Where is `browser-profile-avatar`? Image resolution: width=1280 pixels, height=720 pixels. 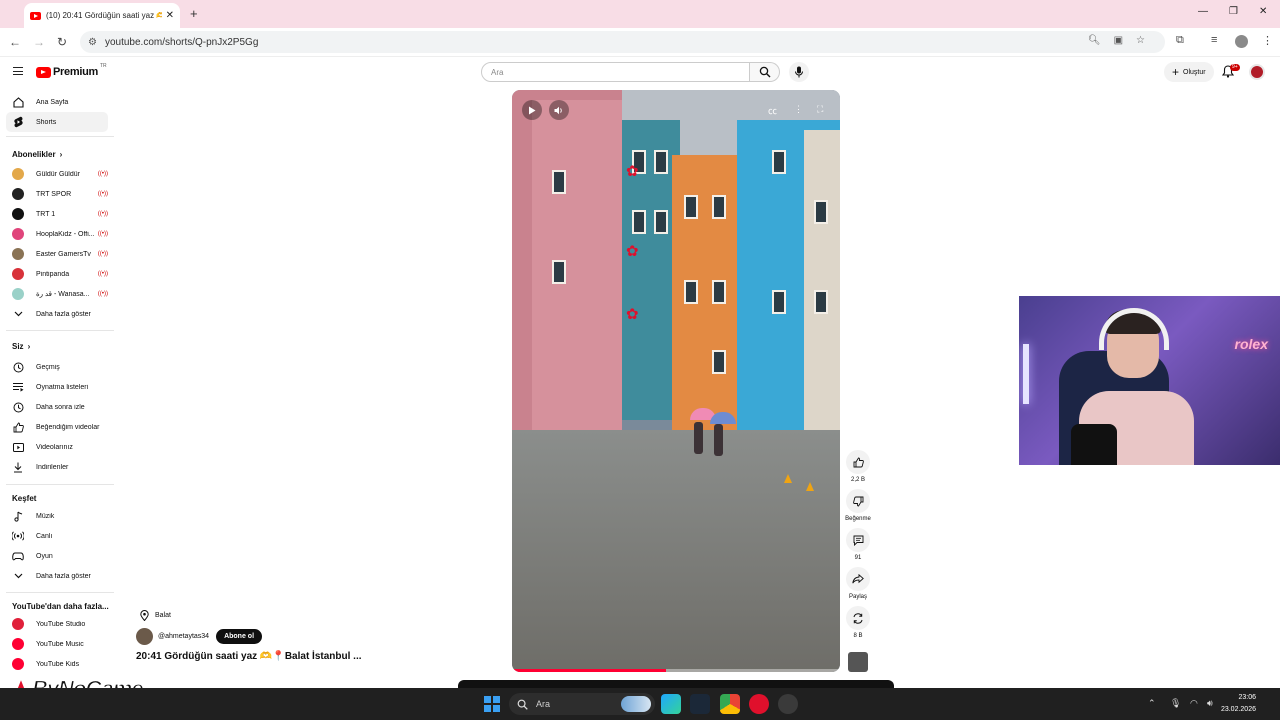 browser-profile-avatar is located at coordinates (1241, 41).